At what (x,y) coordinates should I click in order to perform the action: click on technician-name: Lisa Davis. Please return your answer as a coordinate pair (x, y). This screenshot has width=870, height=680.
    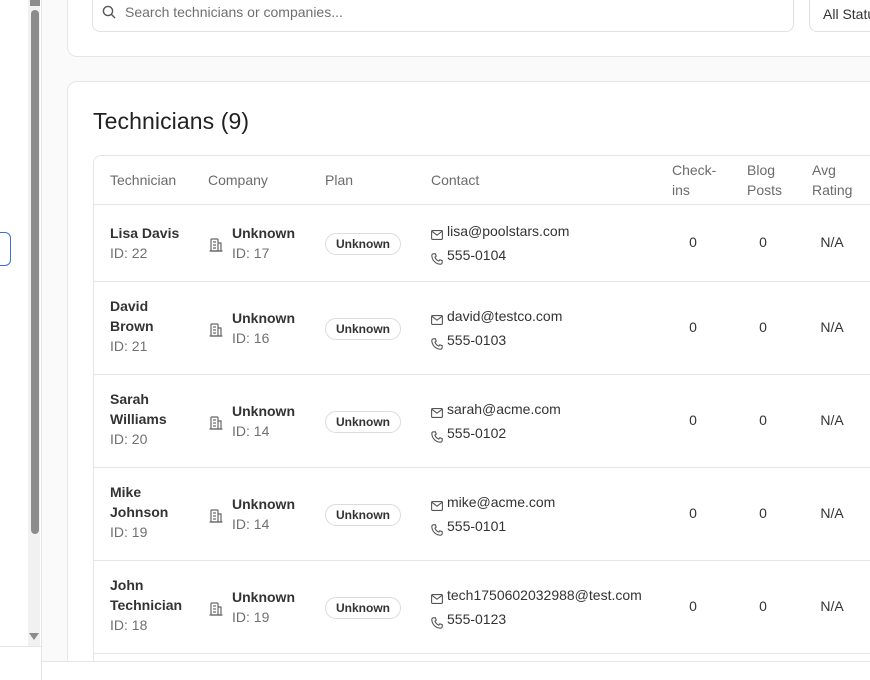
    Looking at the image, I should click on (144, 233).